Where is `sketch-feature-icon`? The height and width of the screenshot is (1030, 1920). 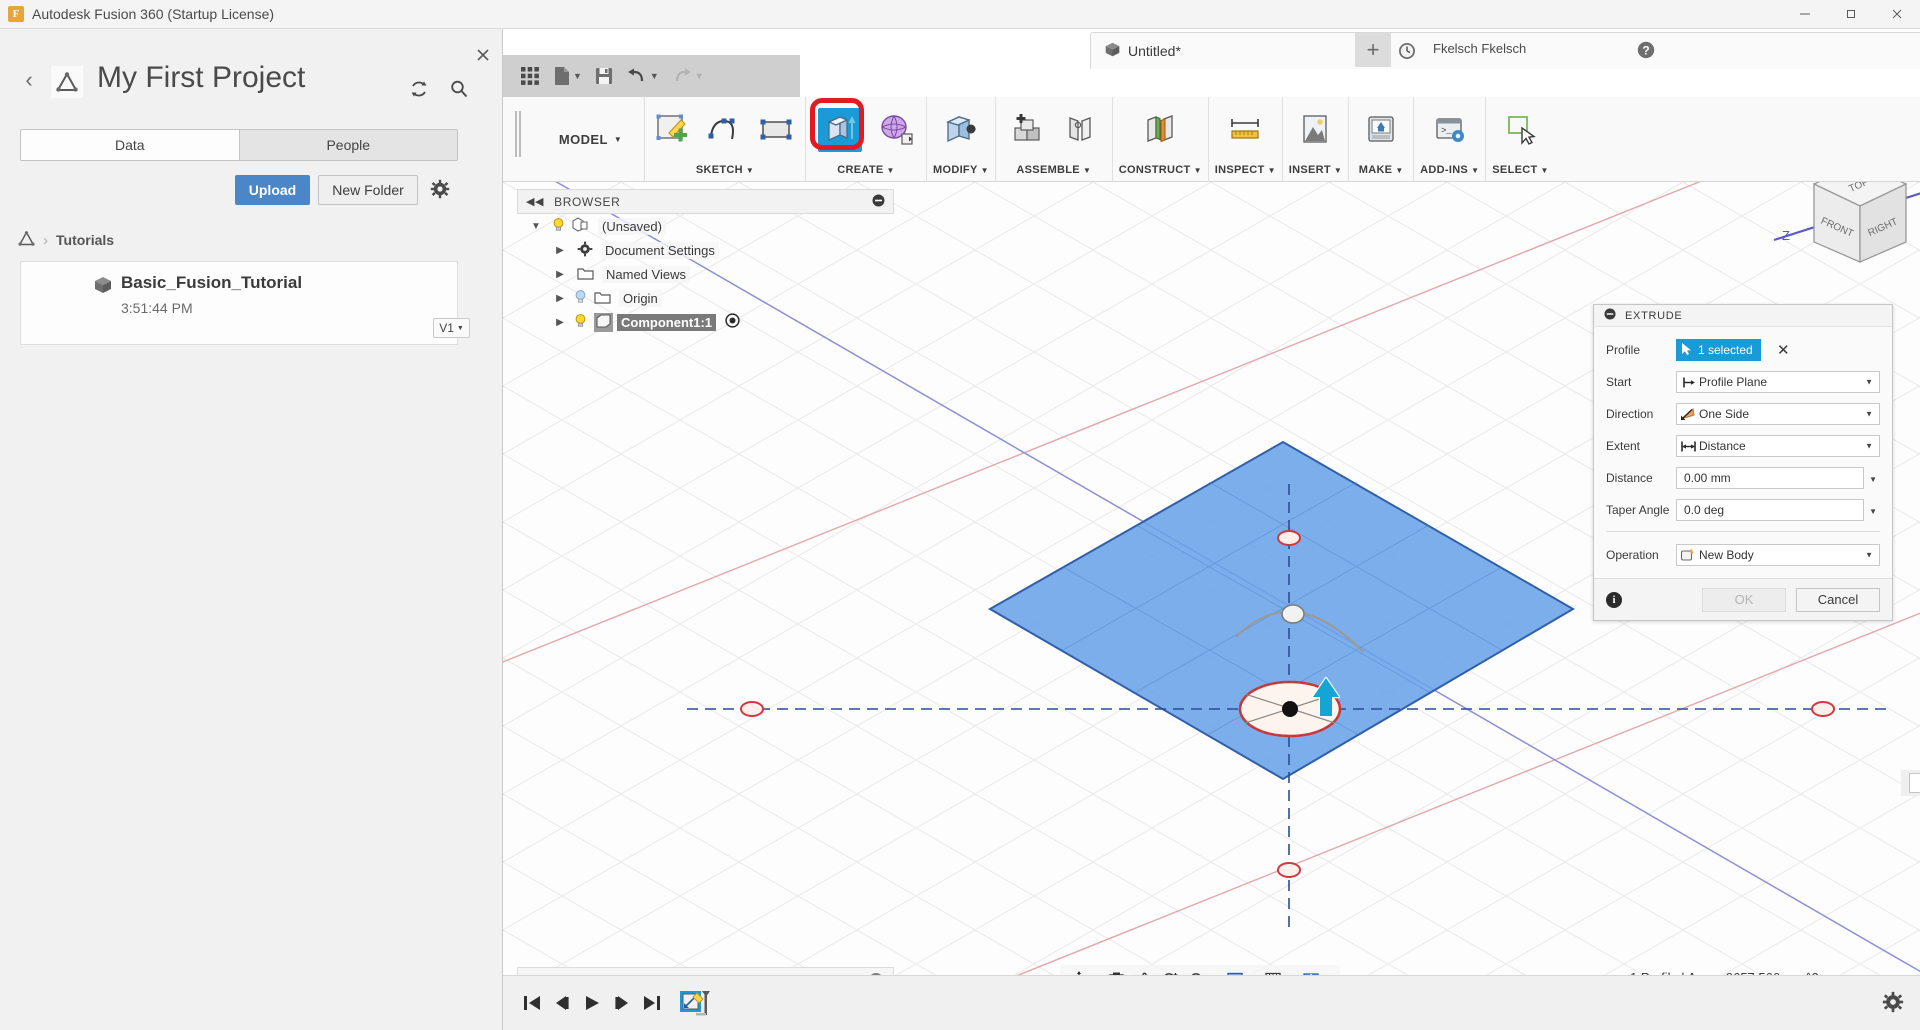
sketch-feature-icon is located at coordinates (695, 1003).